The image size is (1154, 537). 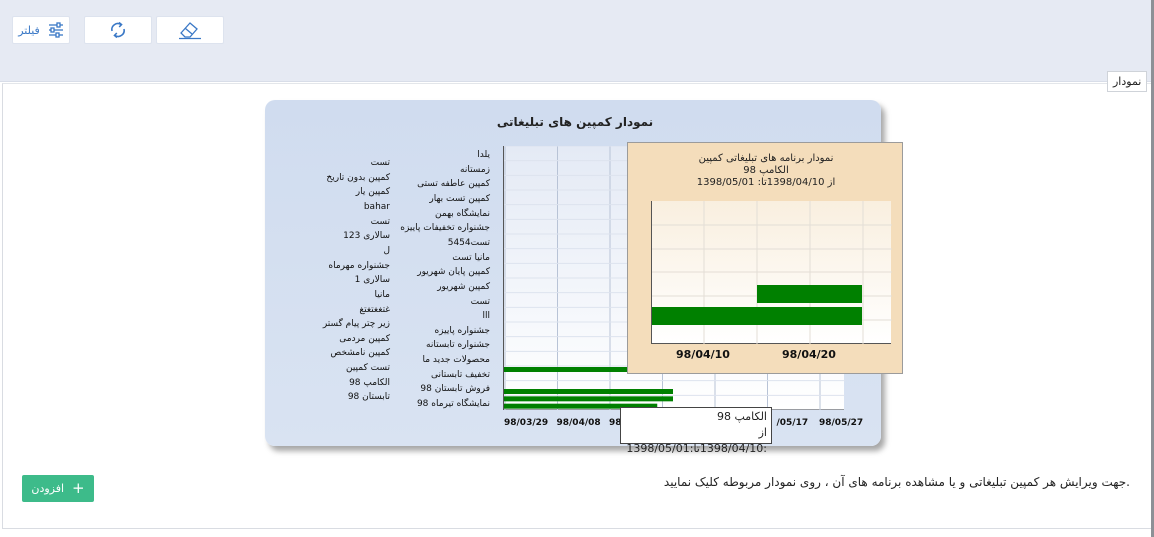 What do you see at coordinates (809, 354) in the screenshot?
I see `popup-x-tick-1: 98/04/20` at bounding box center [809, 354].